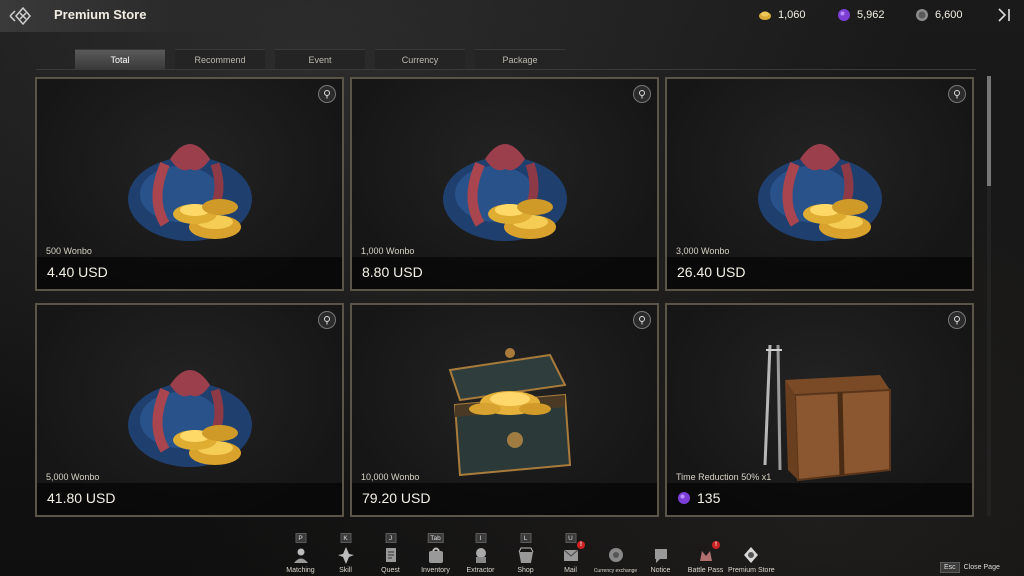  I want to click on nav-mail: U ! Mail, so click(570, 554).